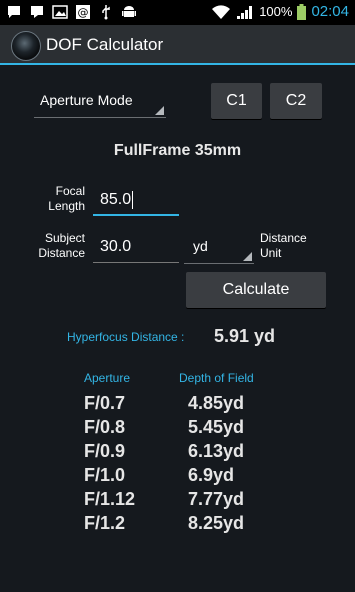  Describe the element at coordinates (105, 475) in the screenshot. I see `aperture-cell: F/1.0` at that location.